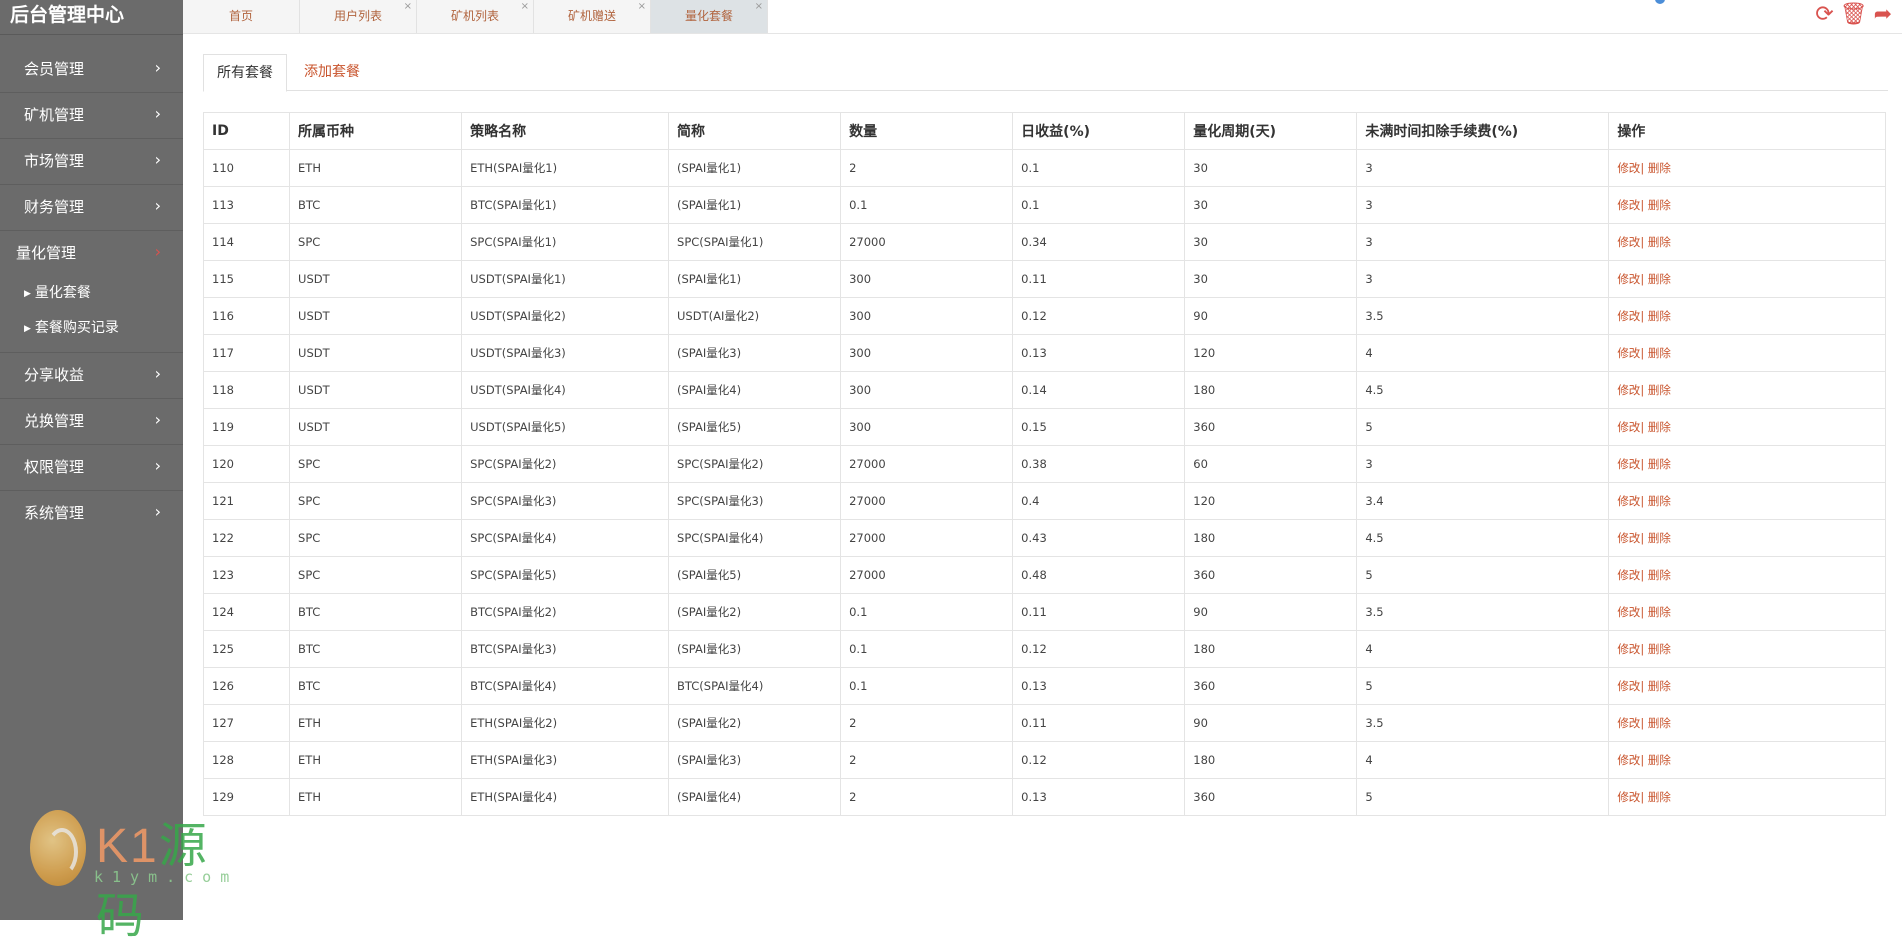 This screenshot has width=1902, height=946. I want to click on watermark-logo: K1源码 k1ym.com, so click(131, 874).